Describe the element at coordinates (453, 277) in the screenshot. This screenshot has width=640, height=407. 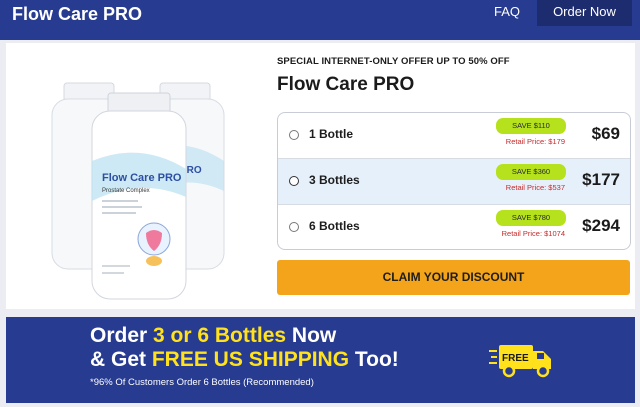
I see `claim-discount-button: CLAIM YOUR DISCOUNT` at that location.